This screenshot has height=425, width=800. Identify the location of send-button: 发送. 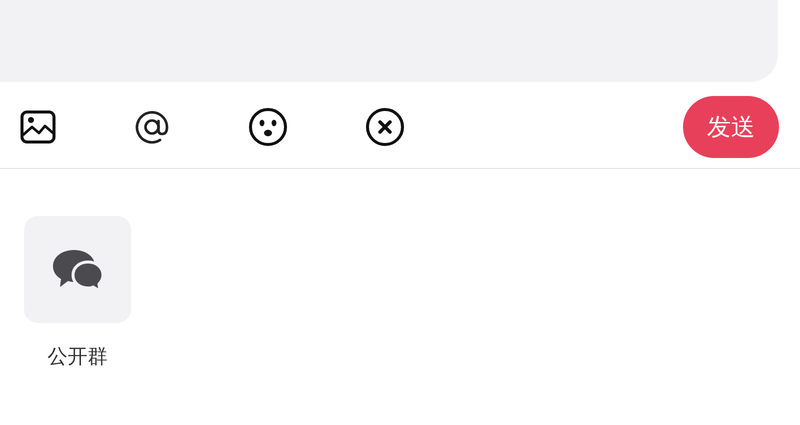
(731, 127).